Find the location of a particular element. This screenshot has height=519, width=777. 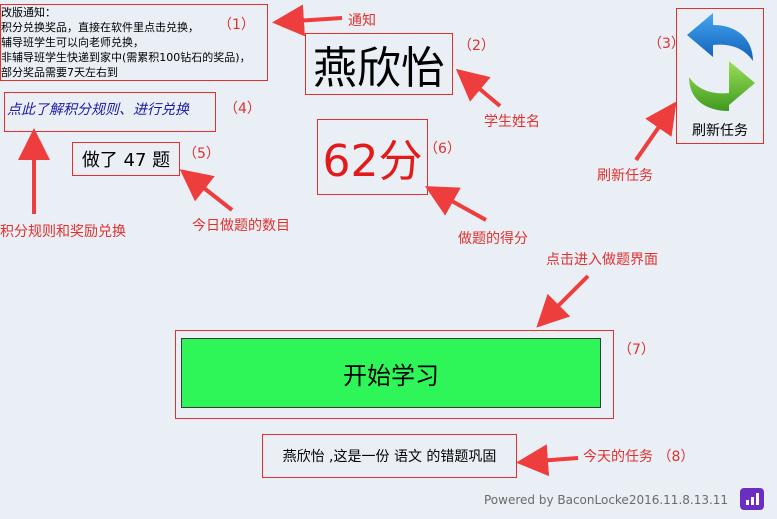

arrow-notice is located at coordinates (307, 20).